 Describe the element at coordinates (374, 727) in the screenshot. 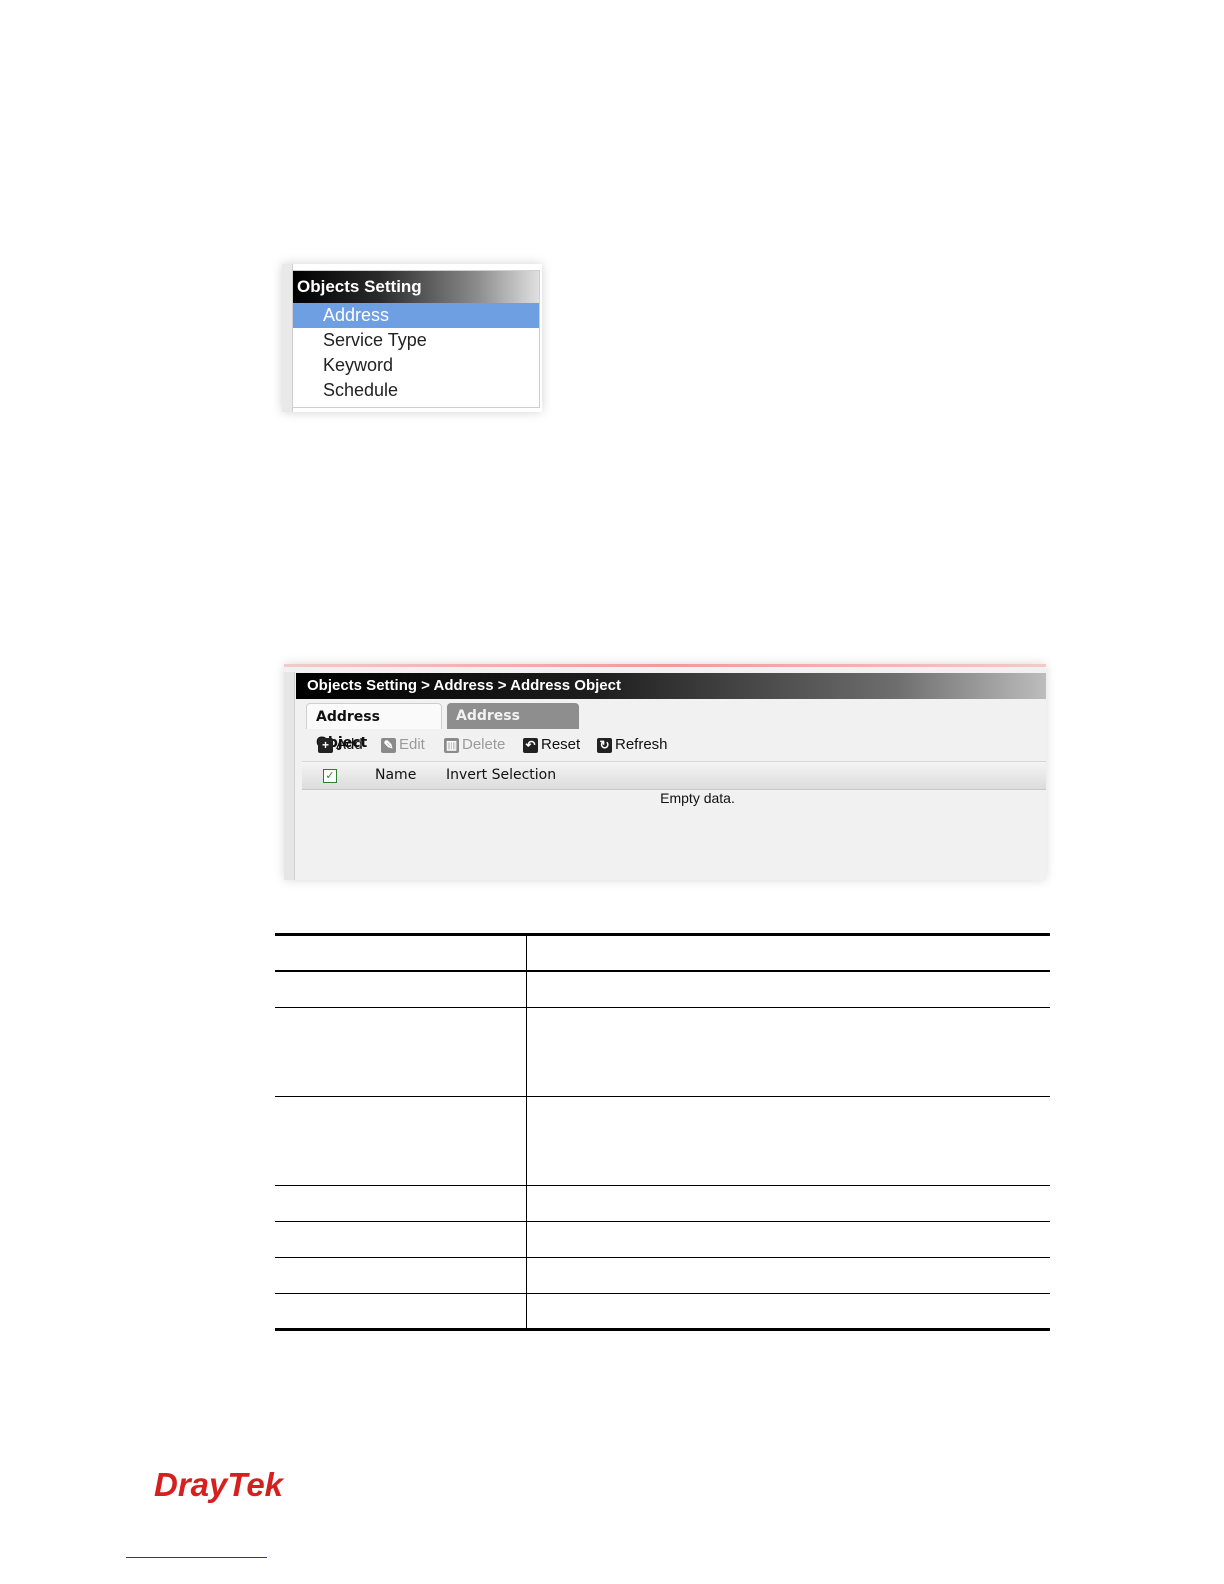

I see `tab-address-object: Address Object` at that location.